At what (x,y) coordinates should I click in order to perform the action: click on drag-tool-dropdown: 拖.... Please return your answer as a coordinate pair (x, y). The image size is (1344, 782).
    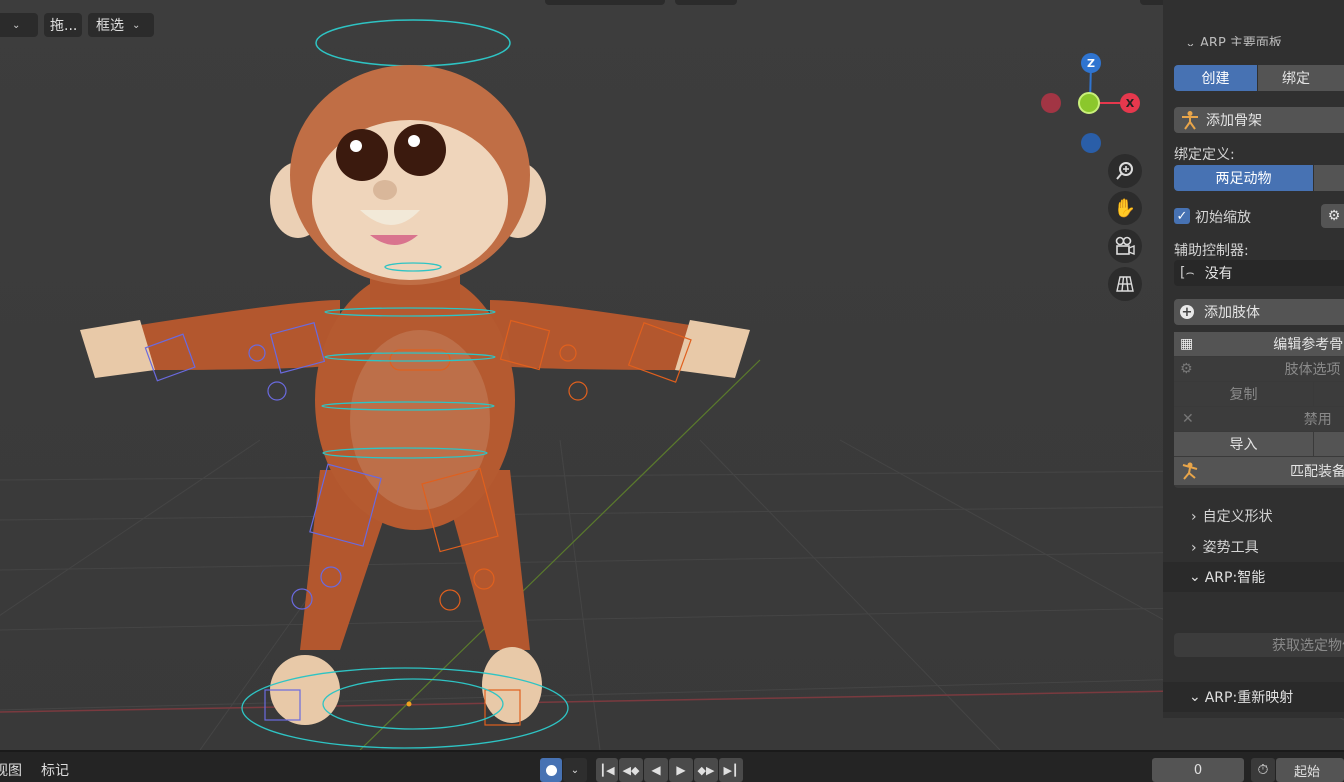
    Looking at the image, I should click on (63, 25).